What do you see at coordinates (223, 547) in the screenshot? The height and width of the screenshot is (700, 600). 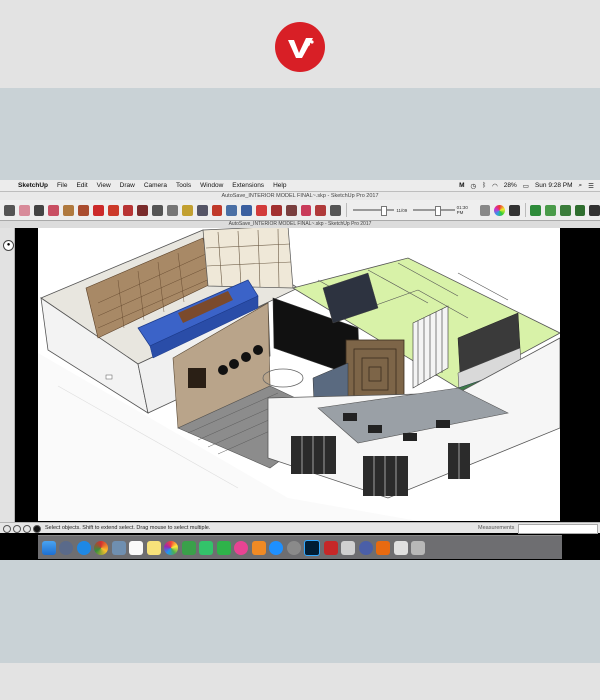 I see `facetime-icon` at bounding box center [223, 547].